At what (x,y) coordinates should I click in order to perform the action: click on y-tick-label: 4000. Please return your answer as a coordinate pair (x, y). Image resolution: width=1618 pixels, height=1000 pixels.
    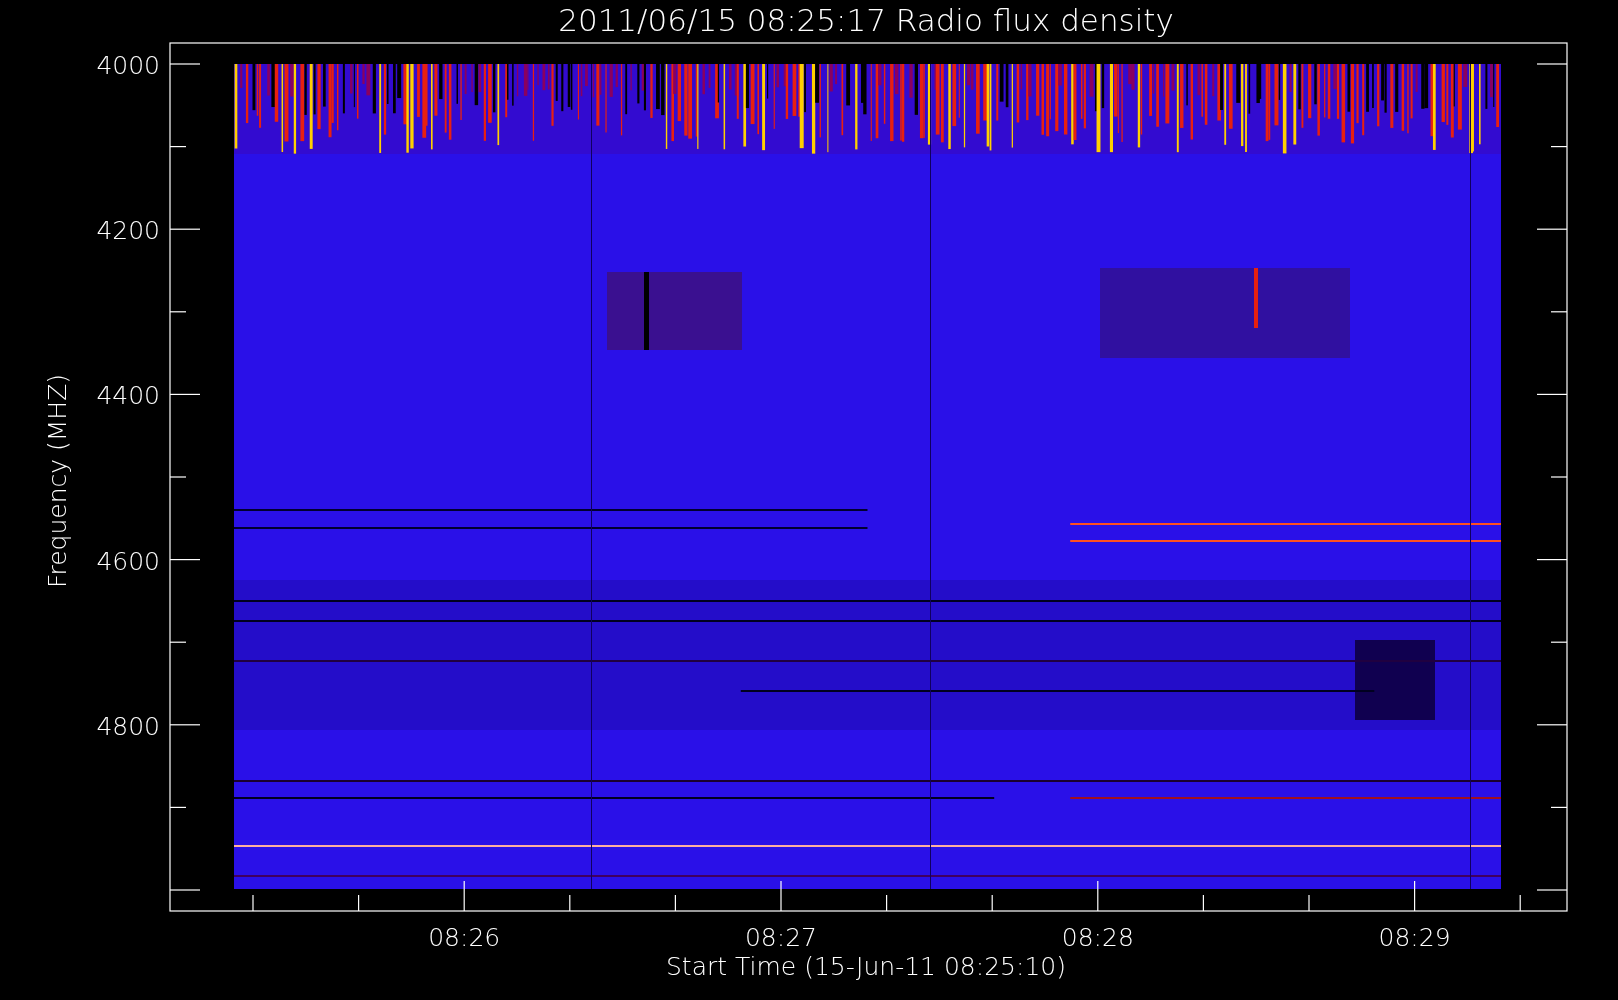
    Looking at the image, I should click on (128, 65).